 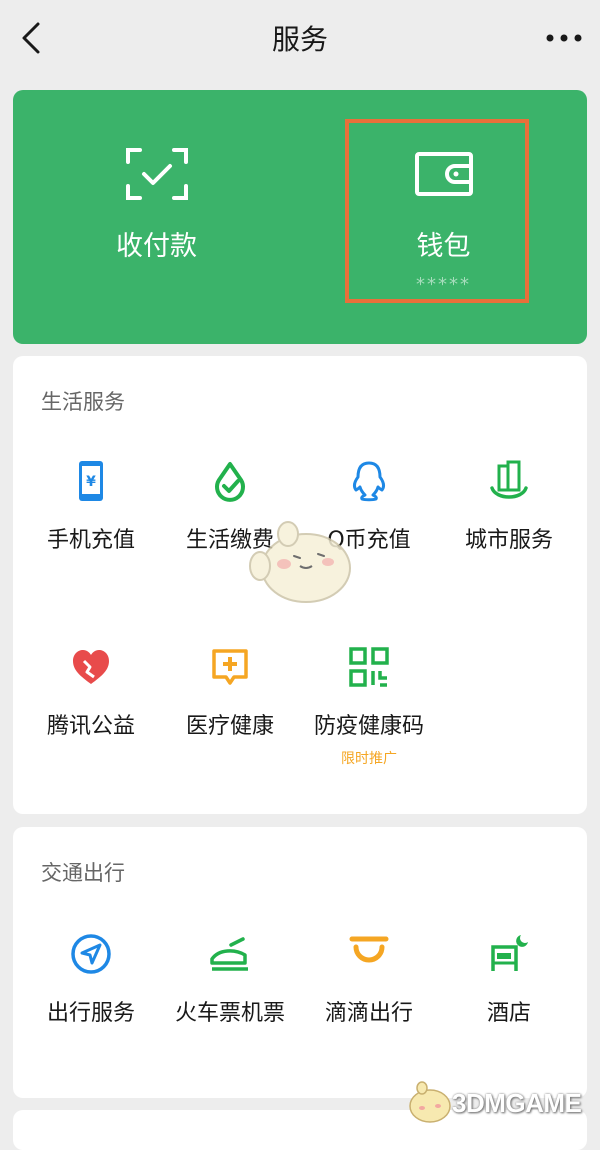 What do you see at coordinates (509, 507) in the screenshot?
I see `service-city: 城市服务` at bounding box center [509, 507].